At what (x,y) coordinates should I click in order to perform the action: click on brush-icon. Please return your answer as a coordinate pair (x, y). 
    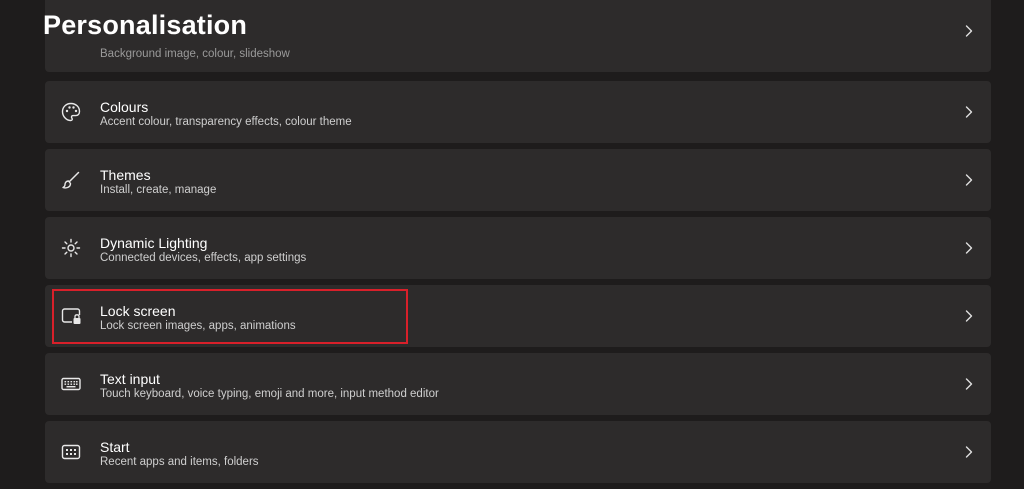
    Looking at the image, I should click on (71, 180).